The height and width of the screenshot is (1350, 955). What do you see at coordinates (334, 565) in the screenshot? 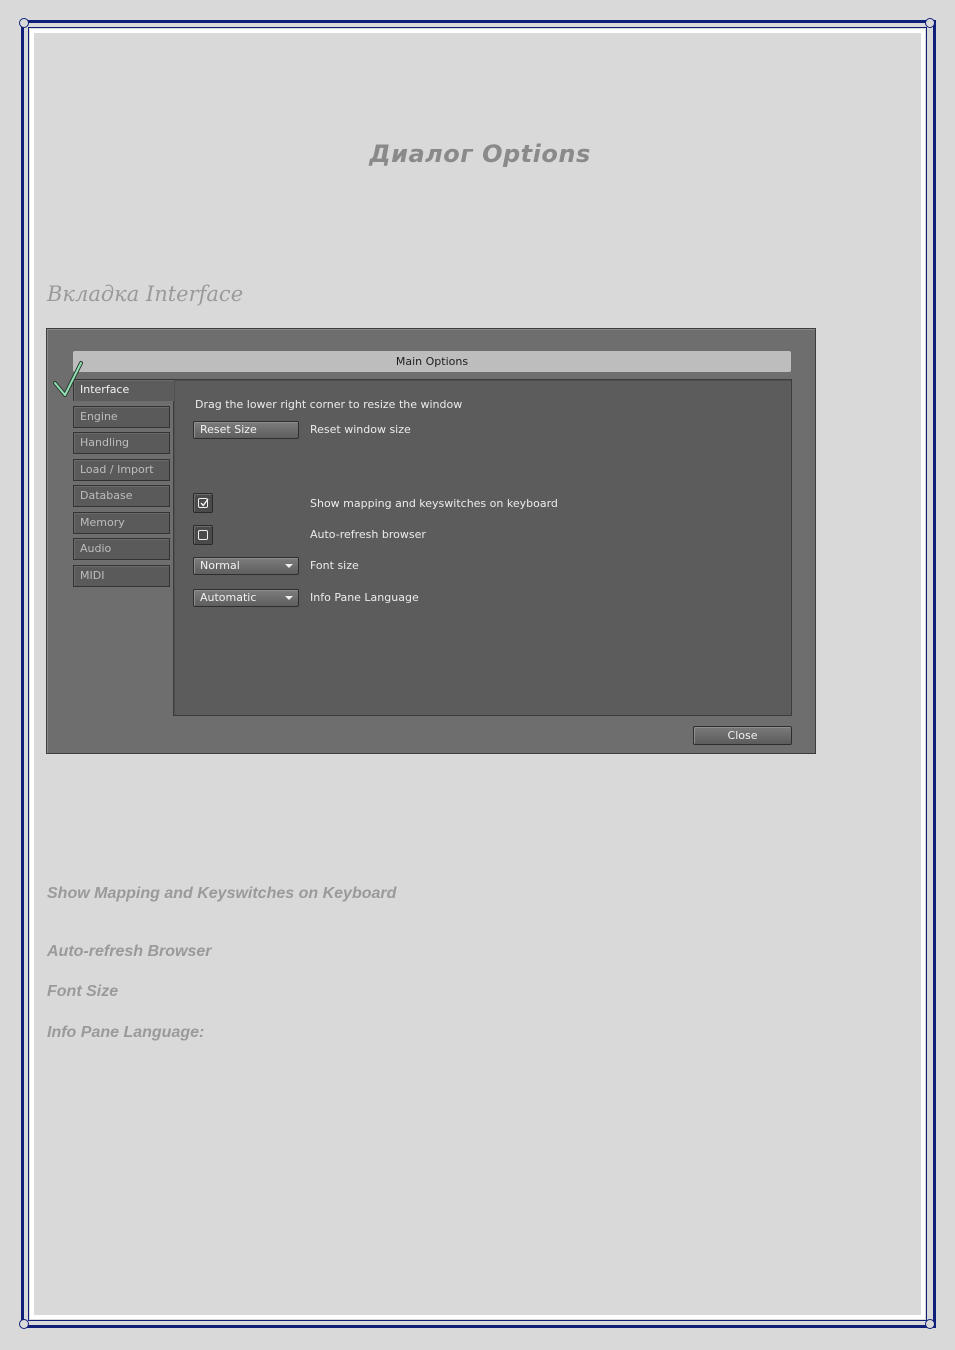
I see `font-size-label: Font size` at bounding box center [334, 565].